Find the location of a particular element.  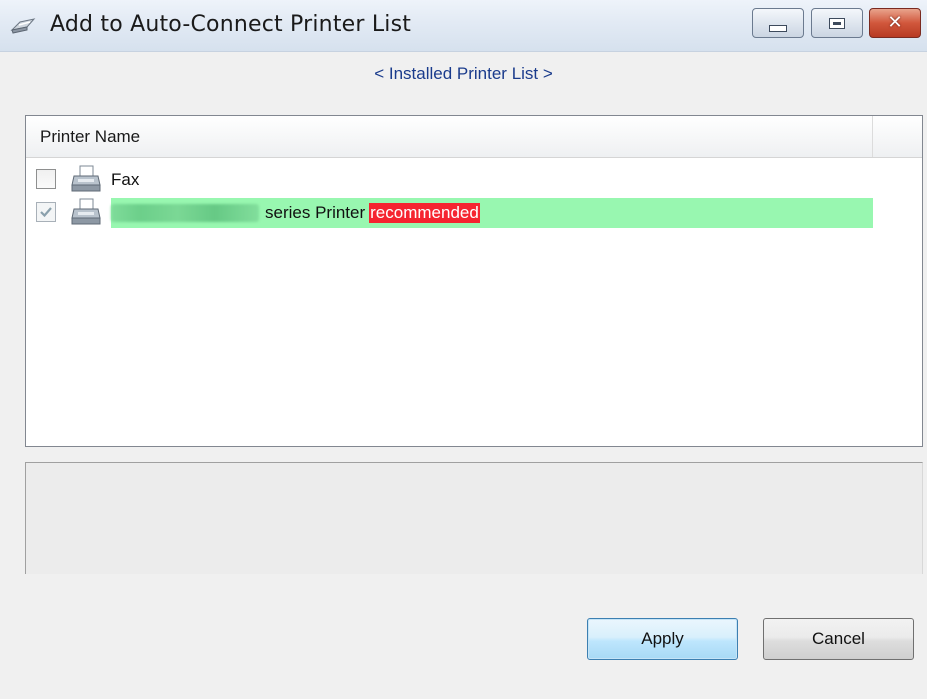

close-button: ✕ is located at coordinates (895, 23).